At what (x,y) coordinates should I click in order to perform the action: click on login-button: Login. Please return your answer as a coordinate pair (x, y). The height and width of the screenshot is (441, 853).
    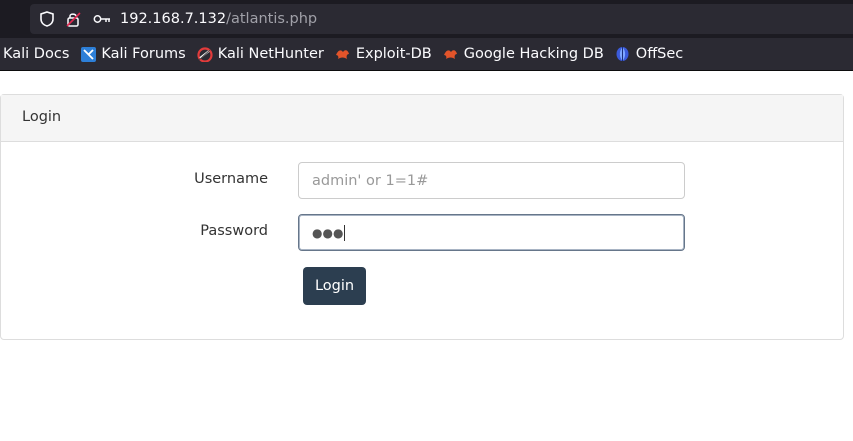
    Looking at the image, I should click on (334, 286).